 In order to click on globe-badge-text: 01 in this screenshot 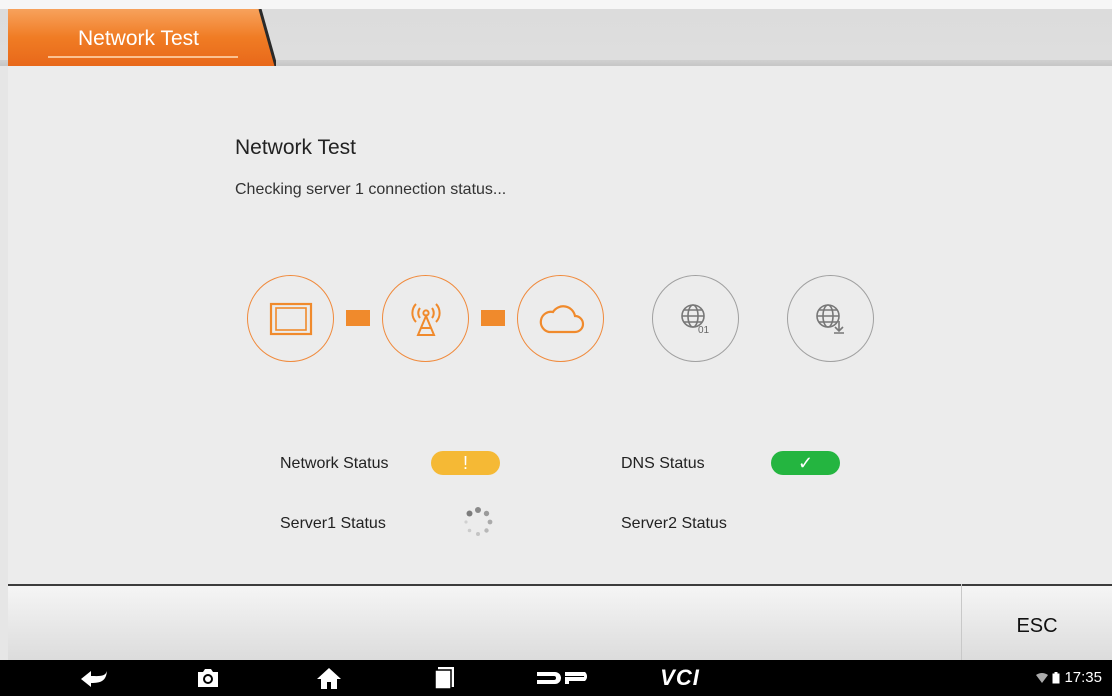, I will do `click(704, 330)`.